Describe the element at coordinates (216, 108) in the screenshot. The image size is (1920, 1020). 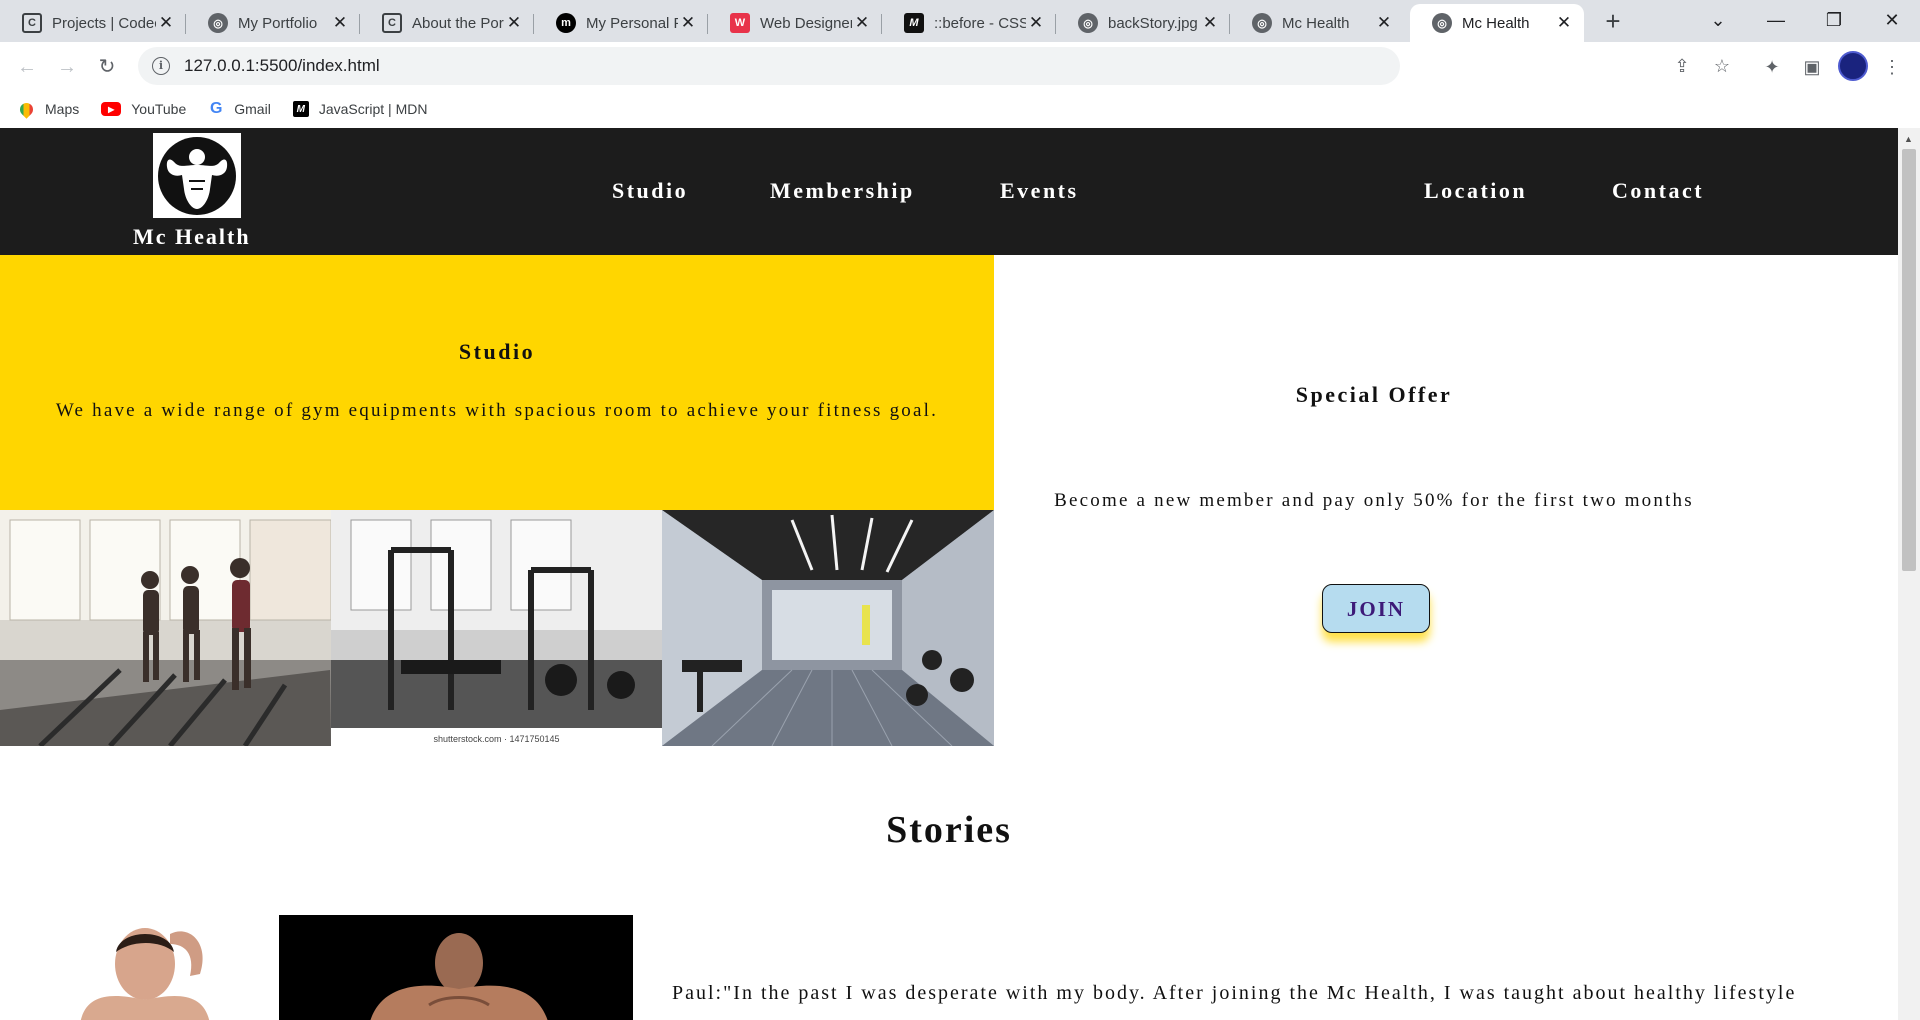
I see `google-icon: G` at that location.